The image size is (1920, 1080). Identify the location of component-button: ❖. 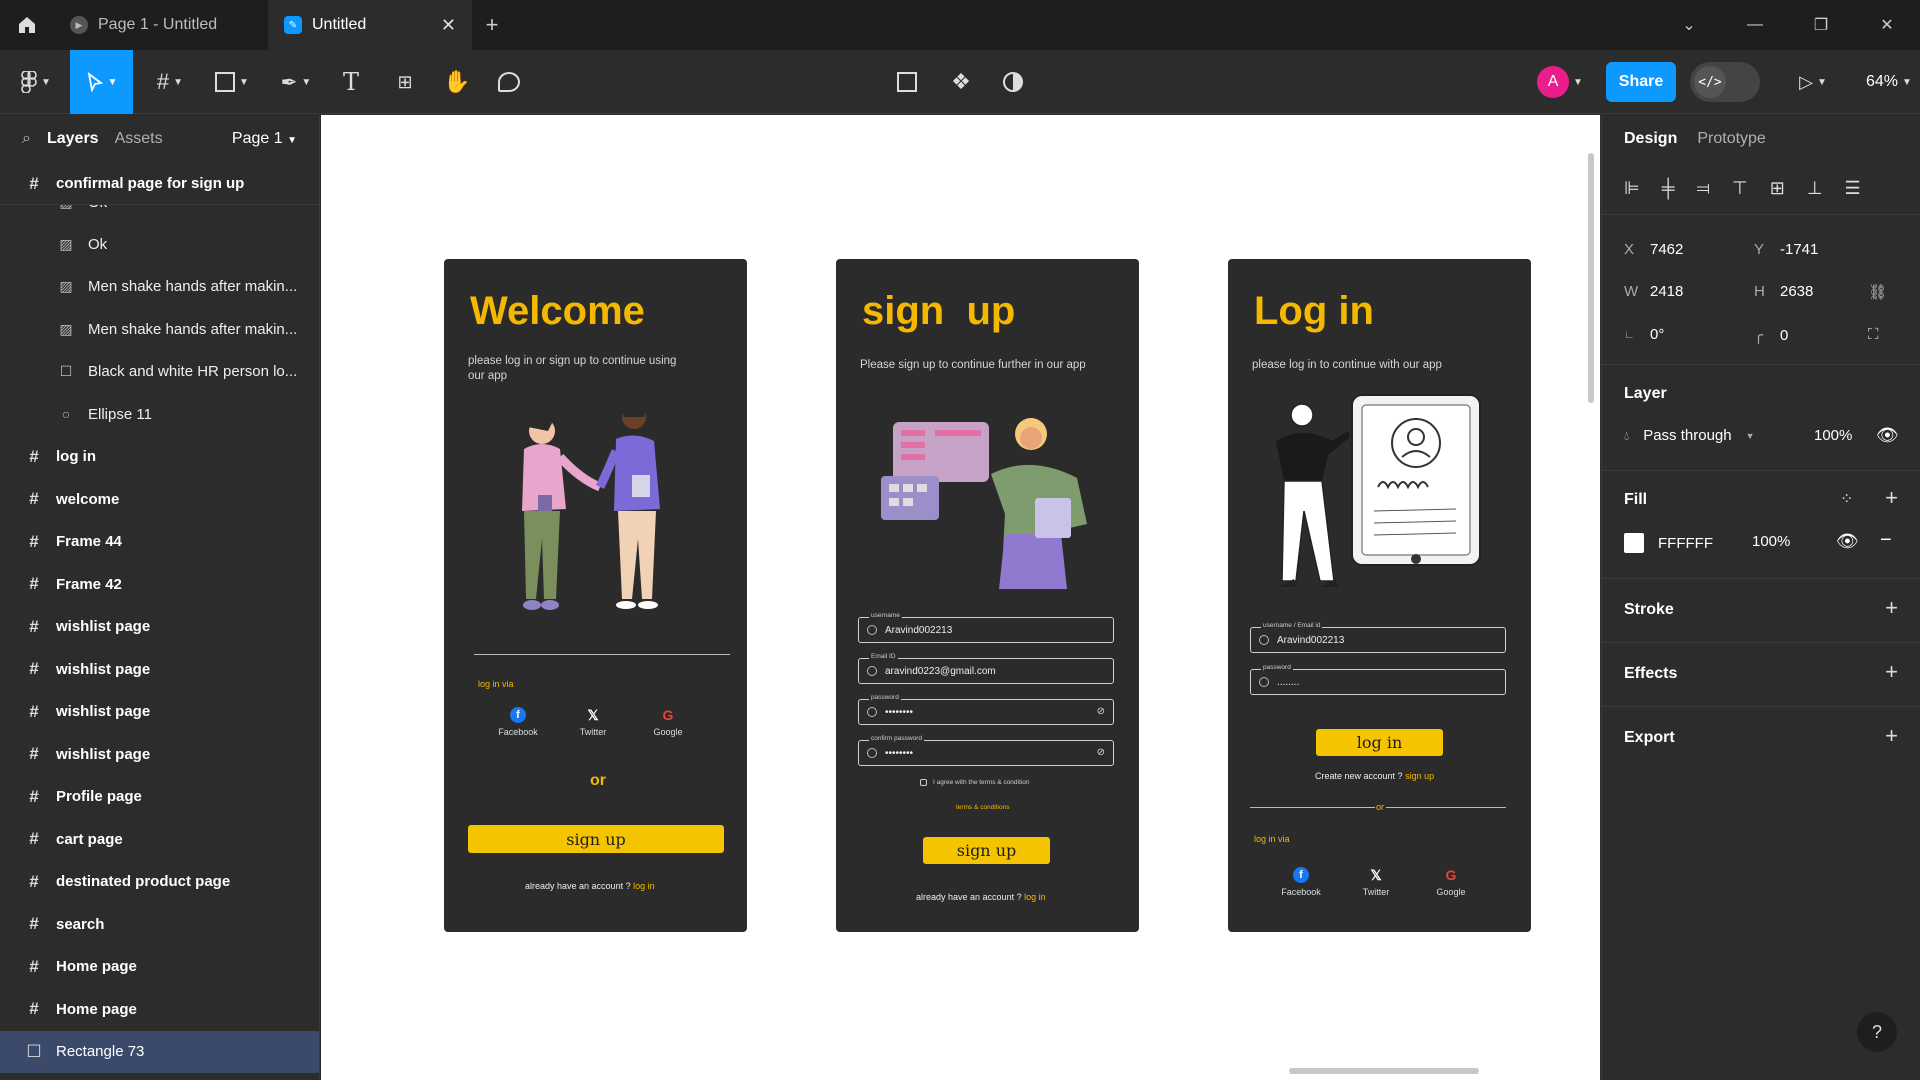
(961, 82).